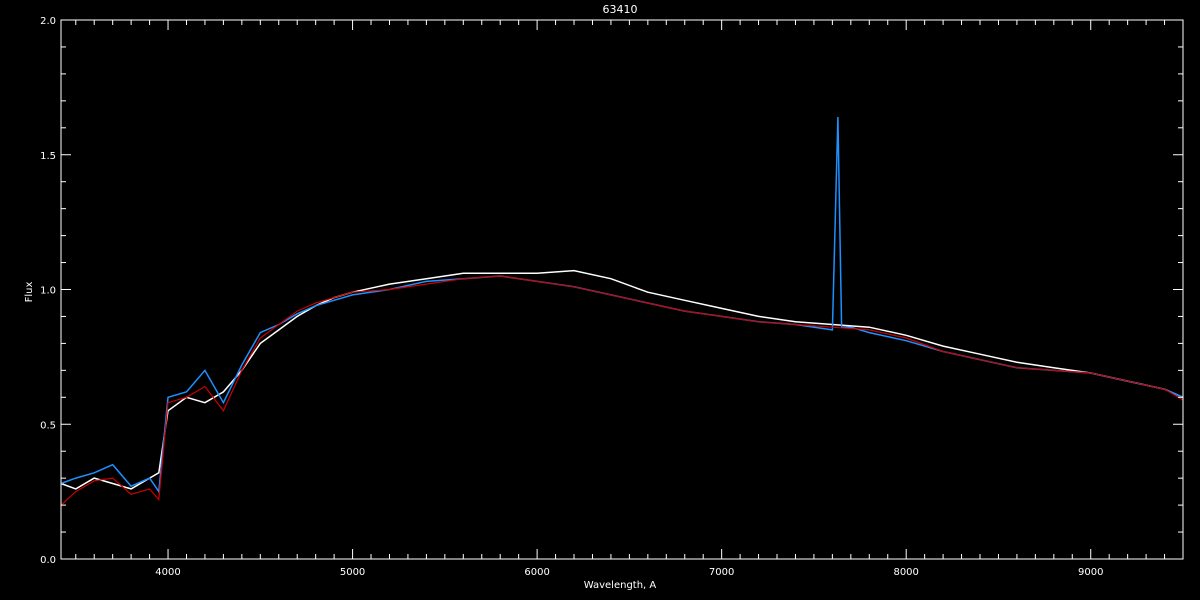 The image size is (1200, 600). Describe the element at coordinates (48, 560) in the screenshot. I see `y-tick-label: 0.0` at that location.